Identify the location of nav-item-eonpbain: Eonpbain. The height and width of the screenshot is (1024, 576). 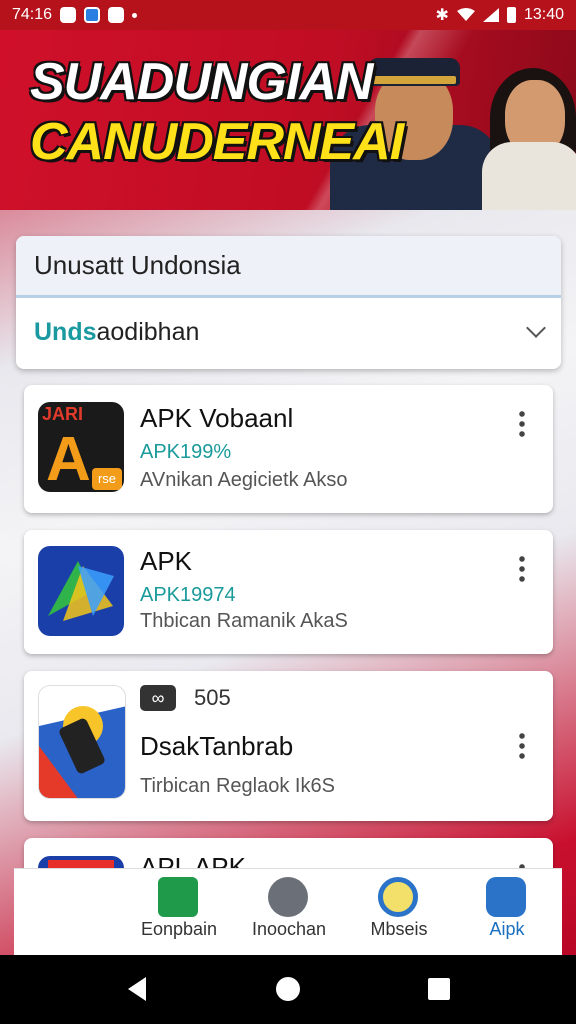
(179, 913).